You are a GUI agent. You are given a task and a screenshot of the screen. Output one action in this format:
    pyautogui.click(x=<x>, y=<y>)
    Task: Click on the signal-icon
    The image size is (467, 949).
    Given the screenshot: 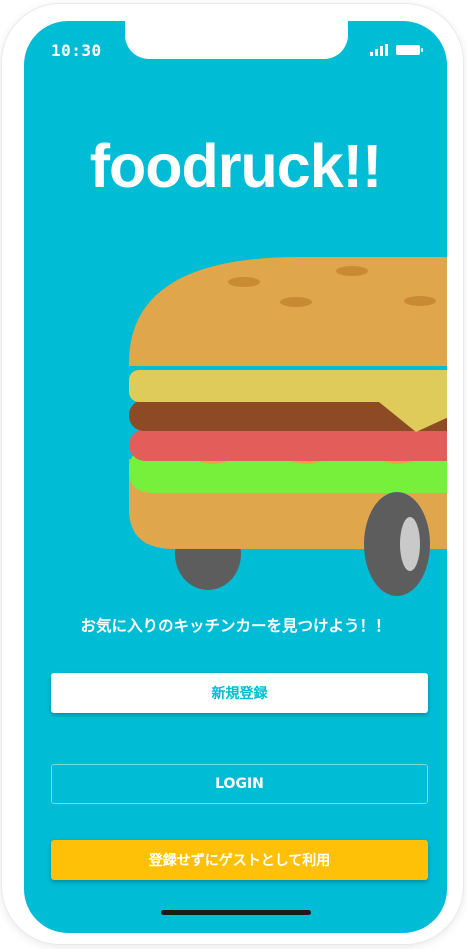 What is the action you would take?
    pyautogui.click(x=379, y=50)
    